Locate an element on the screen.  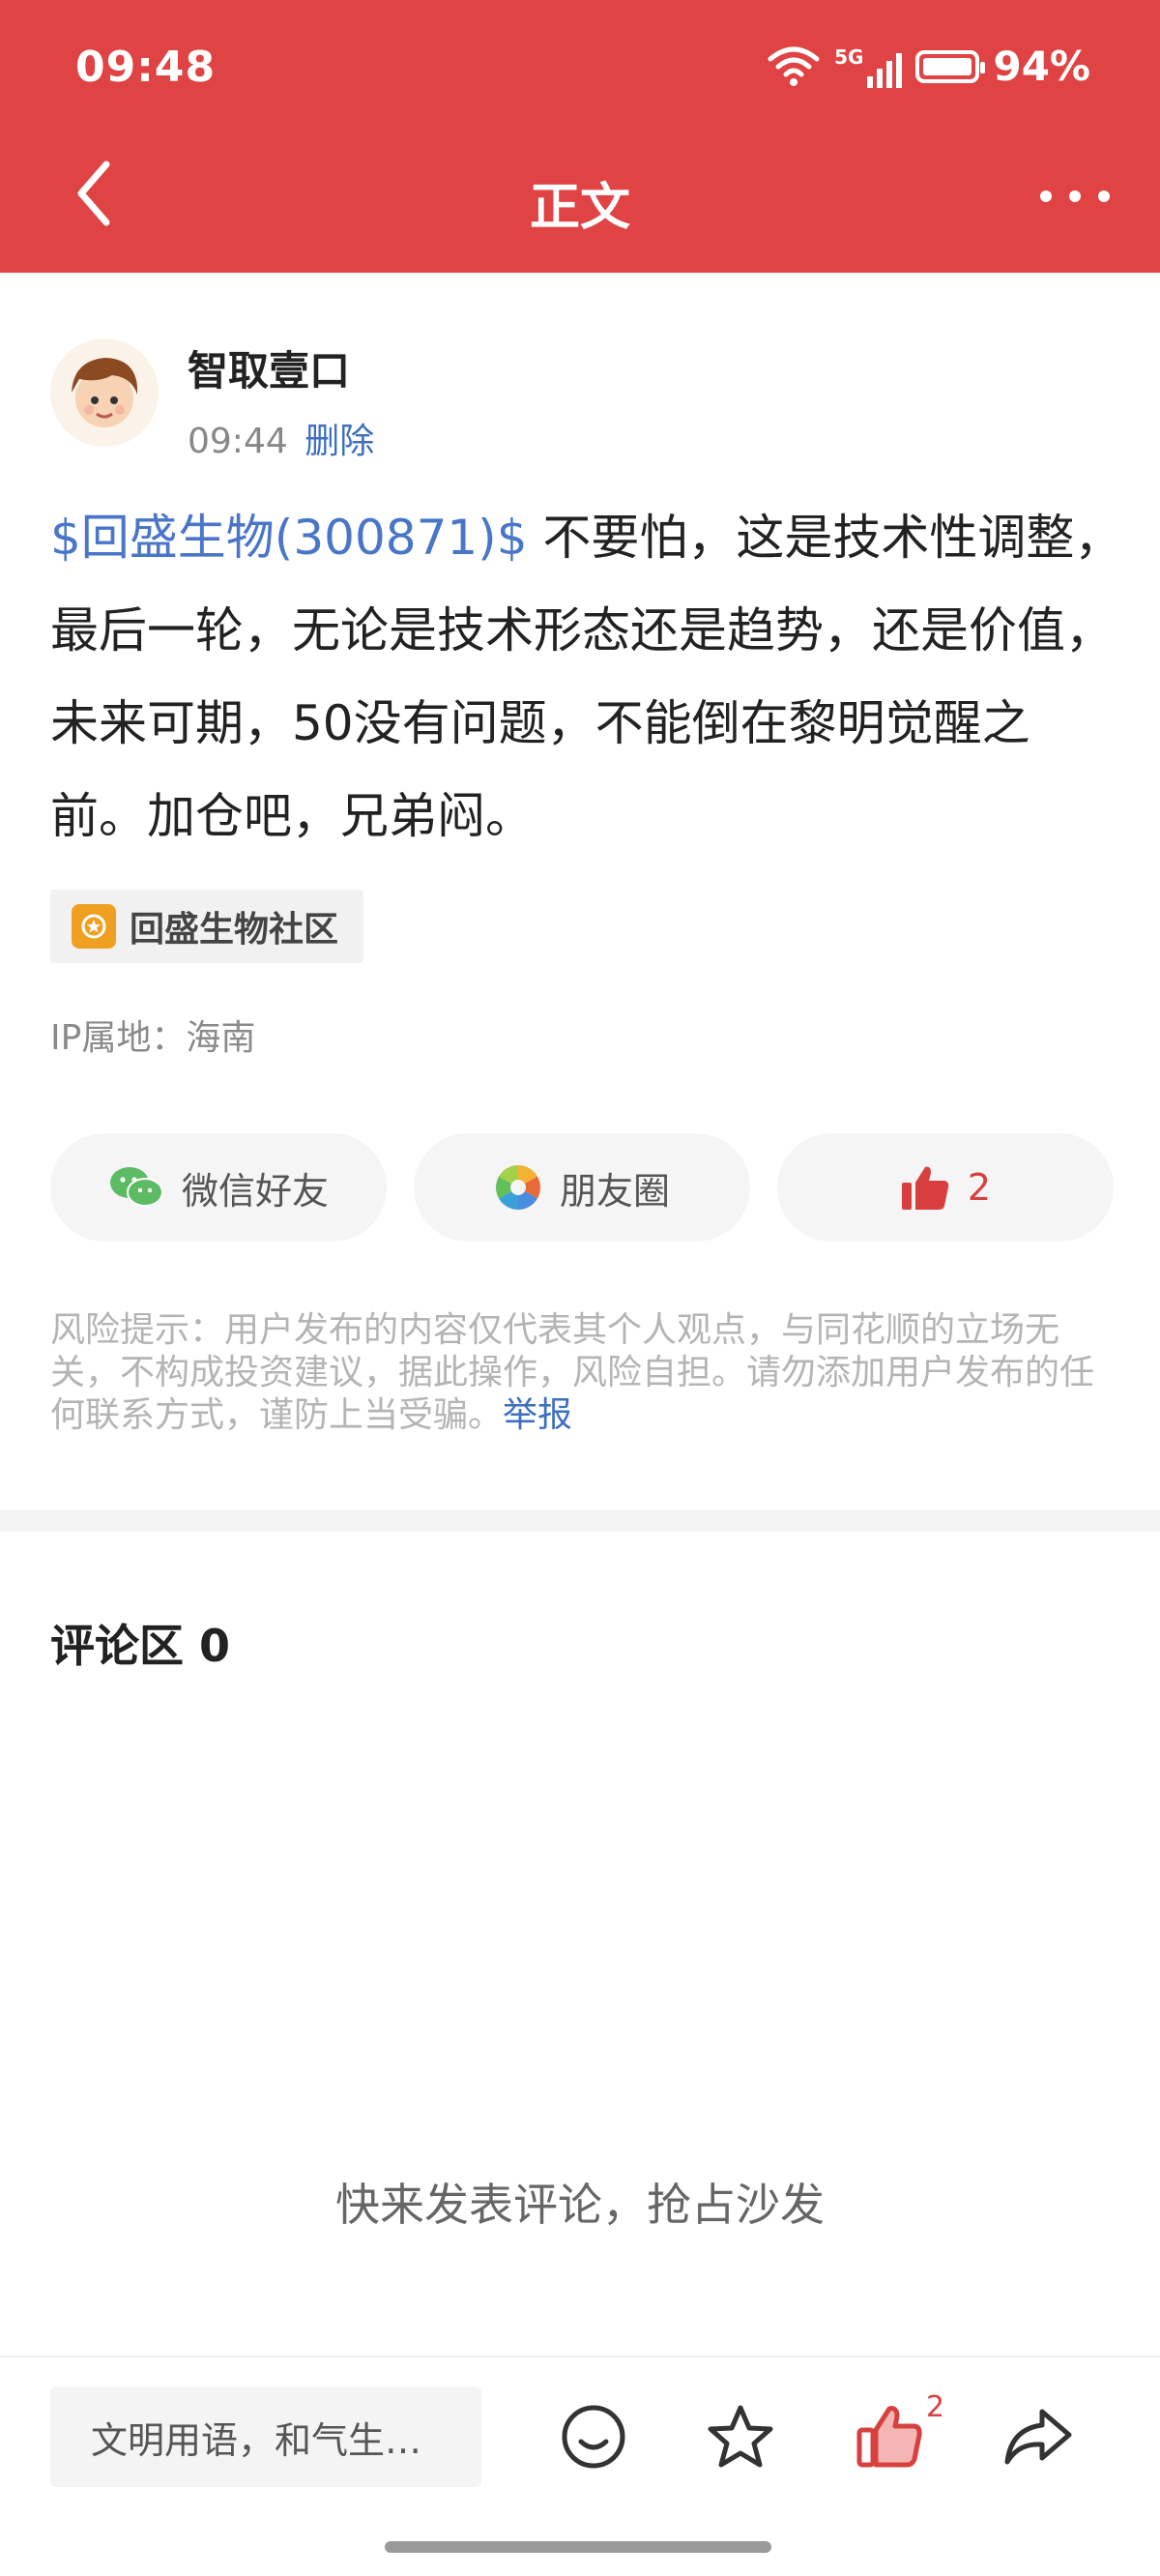
page-title: 正文 is located at coordinates (579, 208).